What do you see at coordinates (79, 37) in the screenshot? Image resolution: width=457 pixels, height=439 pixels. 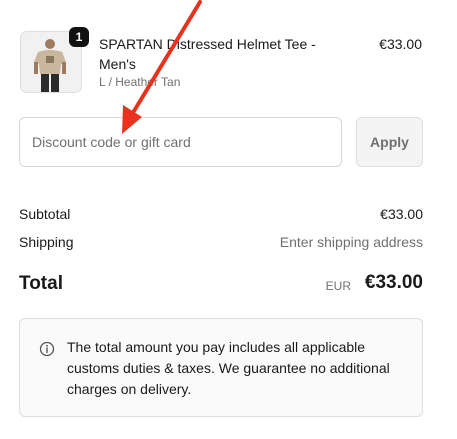 I see `quantity-badge: 1` at bounding box center [79, 37].